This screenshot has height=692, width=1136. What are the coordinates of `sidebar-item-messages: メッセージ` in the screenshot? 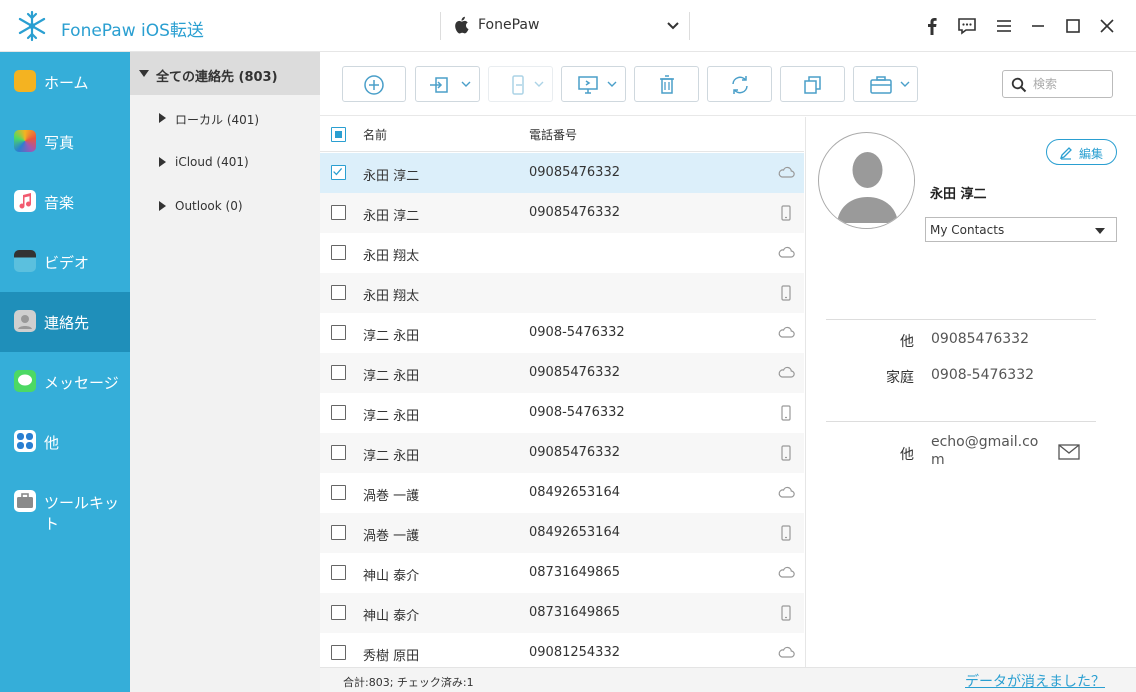 It's located at (65, 382).